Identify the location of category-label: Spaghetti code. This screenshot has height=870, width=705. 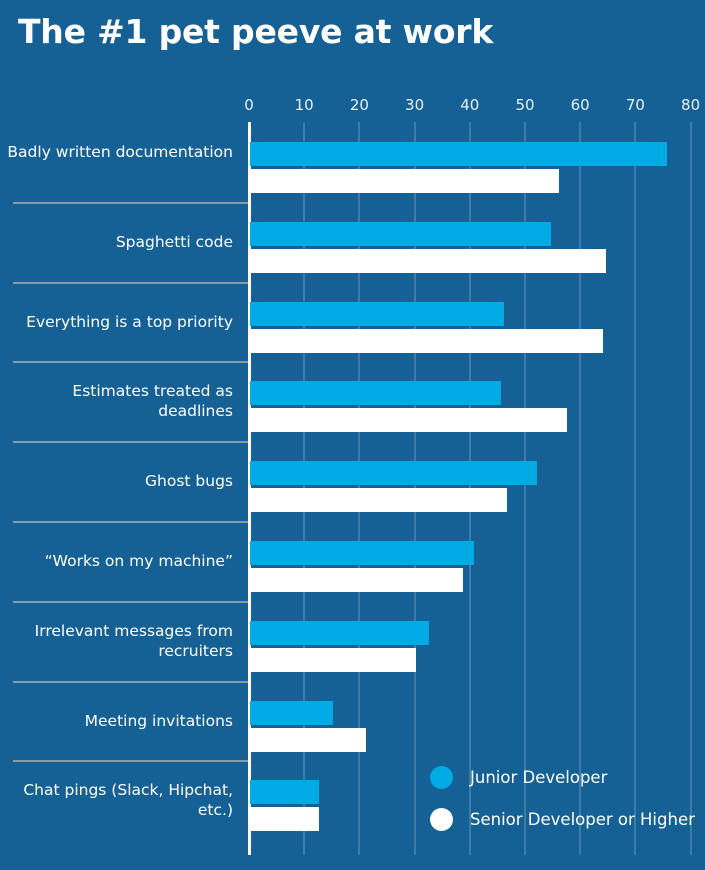
(174, 241).